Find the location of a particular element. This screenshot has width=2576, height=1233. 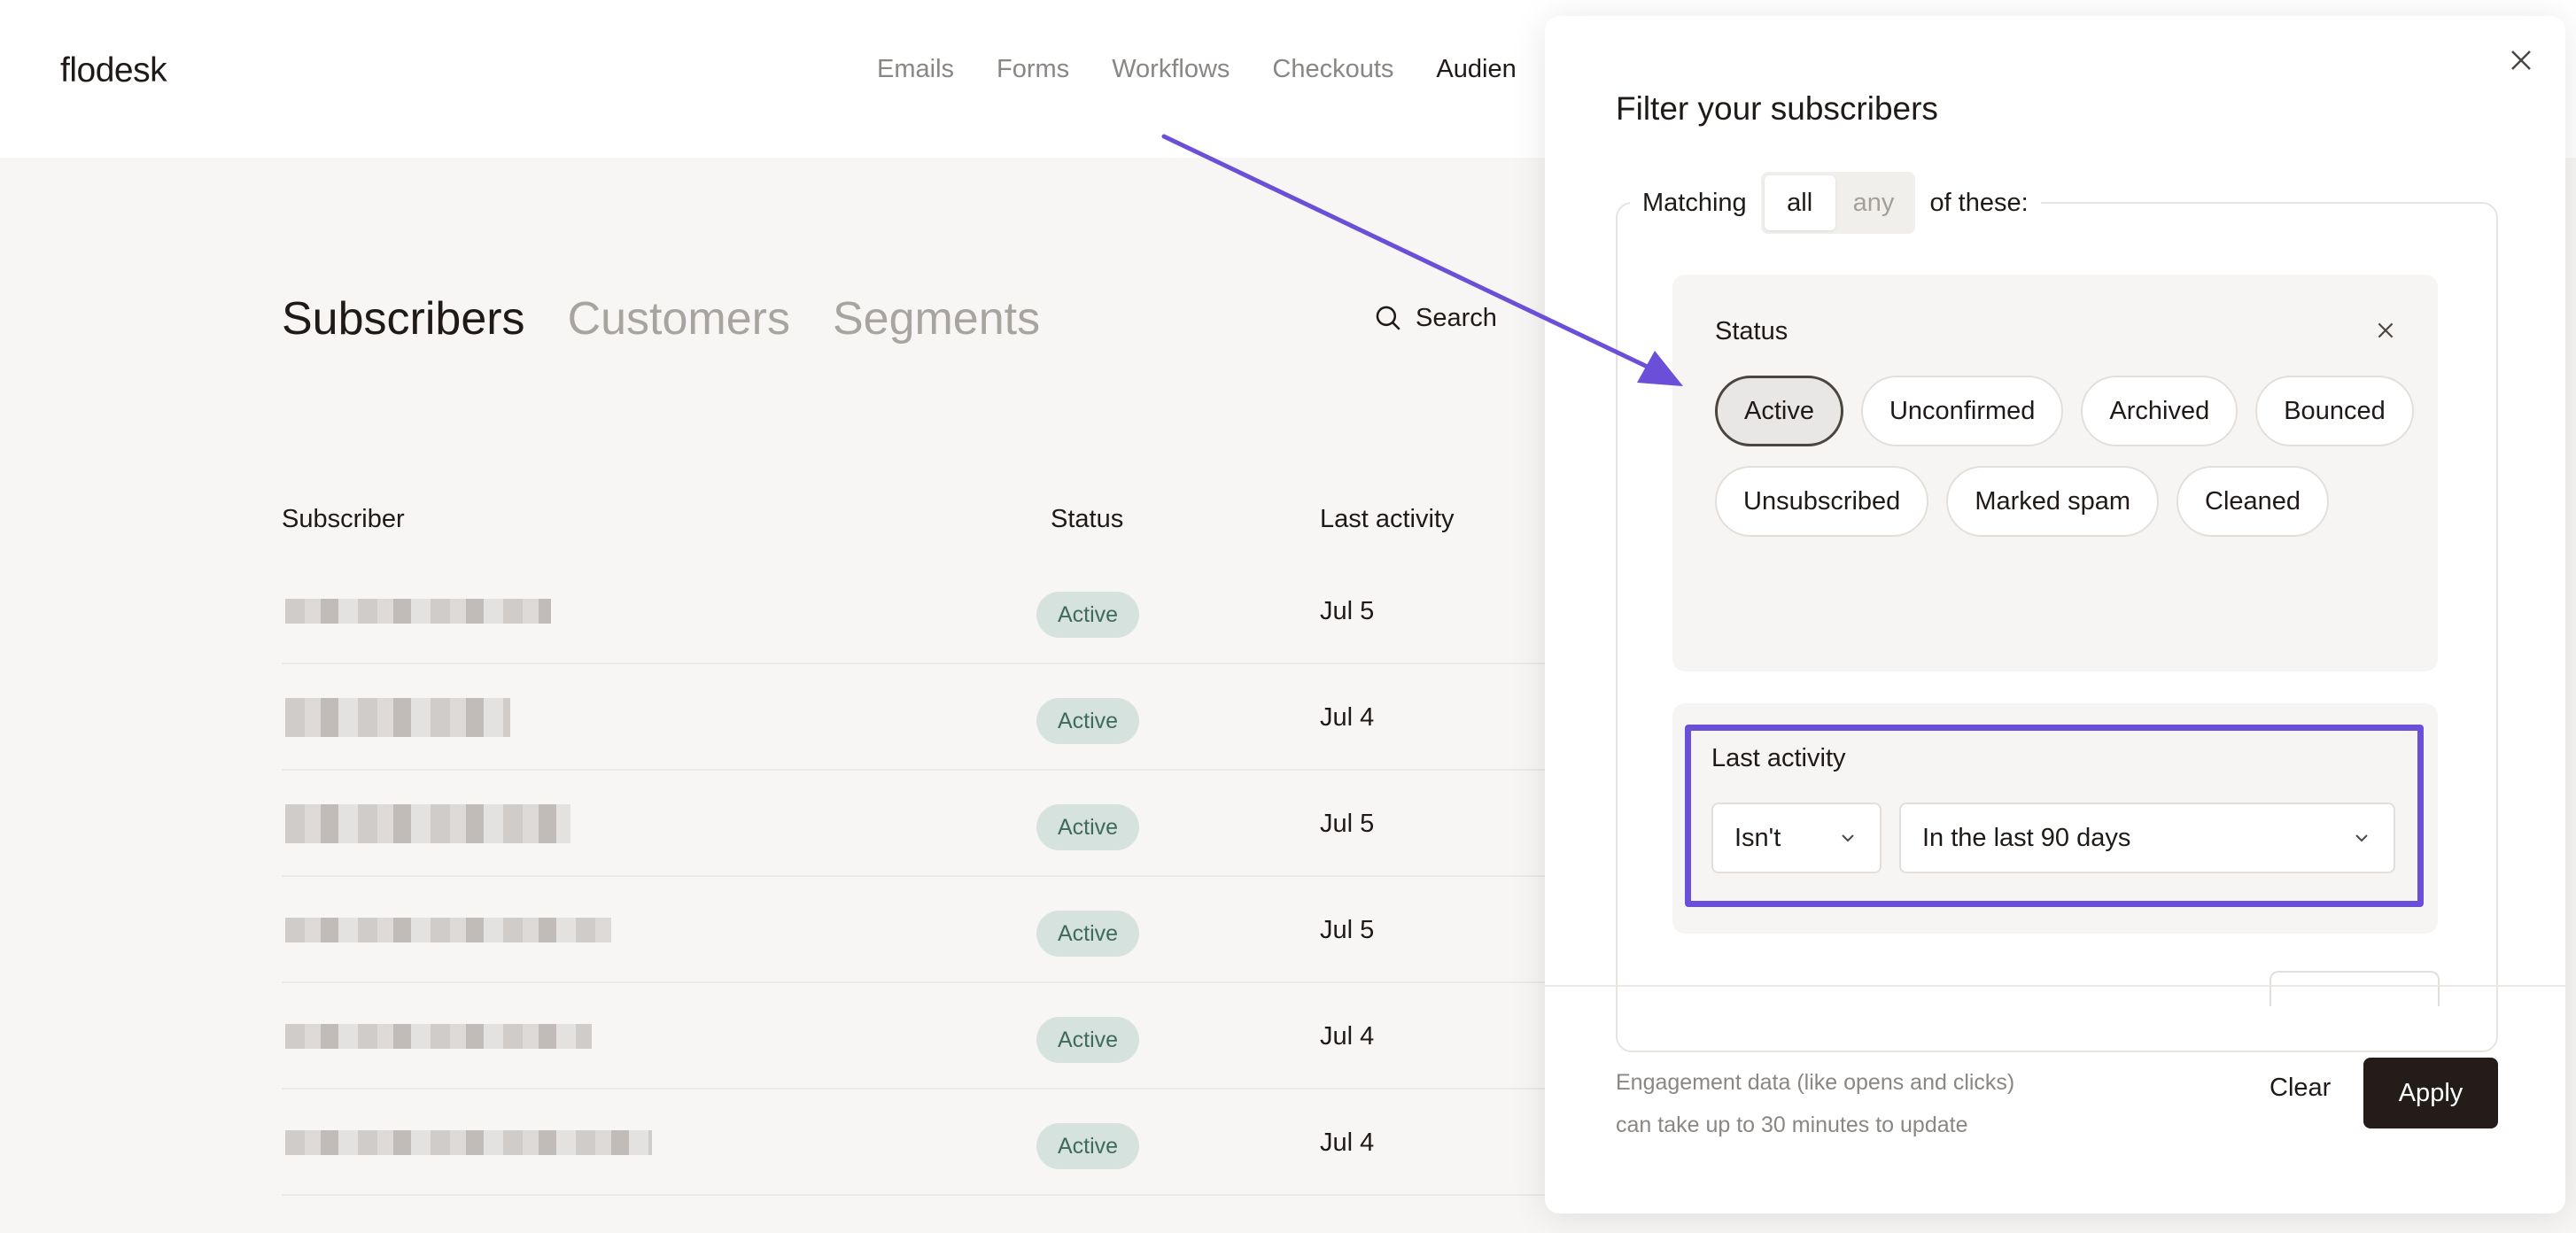

remove-status-filter-button is located at coordinates (2387, 332).